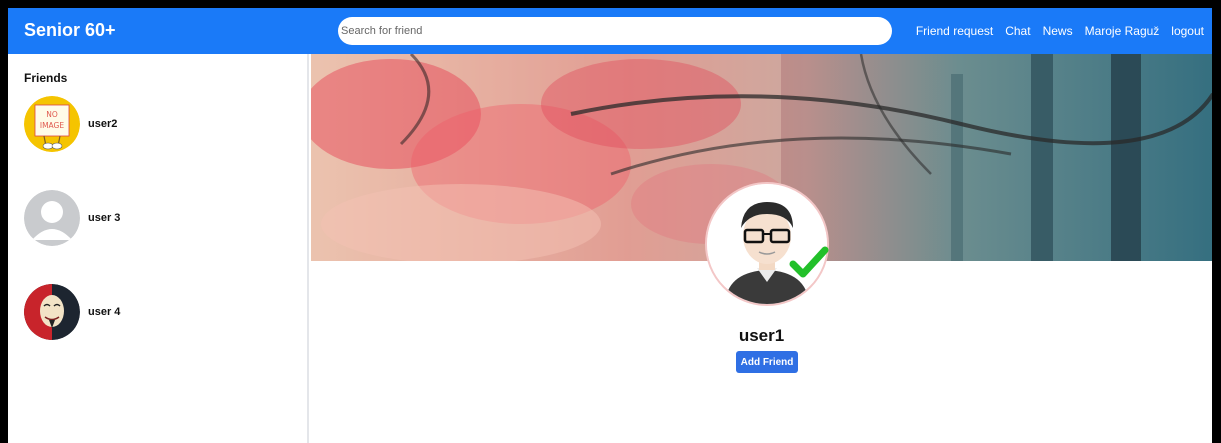 The image size is (1221, 443). What do you see at coordinates (104, 218) in the screenshot?
I see `friend-name: user 3` at bounding box center [104, 218].